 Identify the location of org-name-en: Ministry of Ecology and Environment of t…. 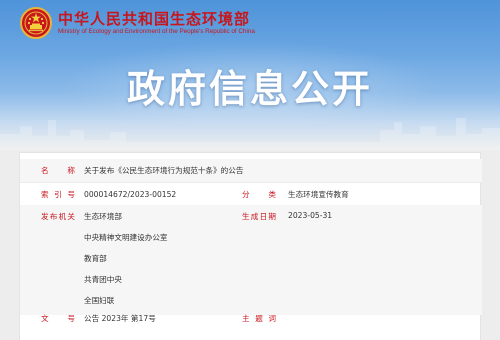
(156, 31).